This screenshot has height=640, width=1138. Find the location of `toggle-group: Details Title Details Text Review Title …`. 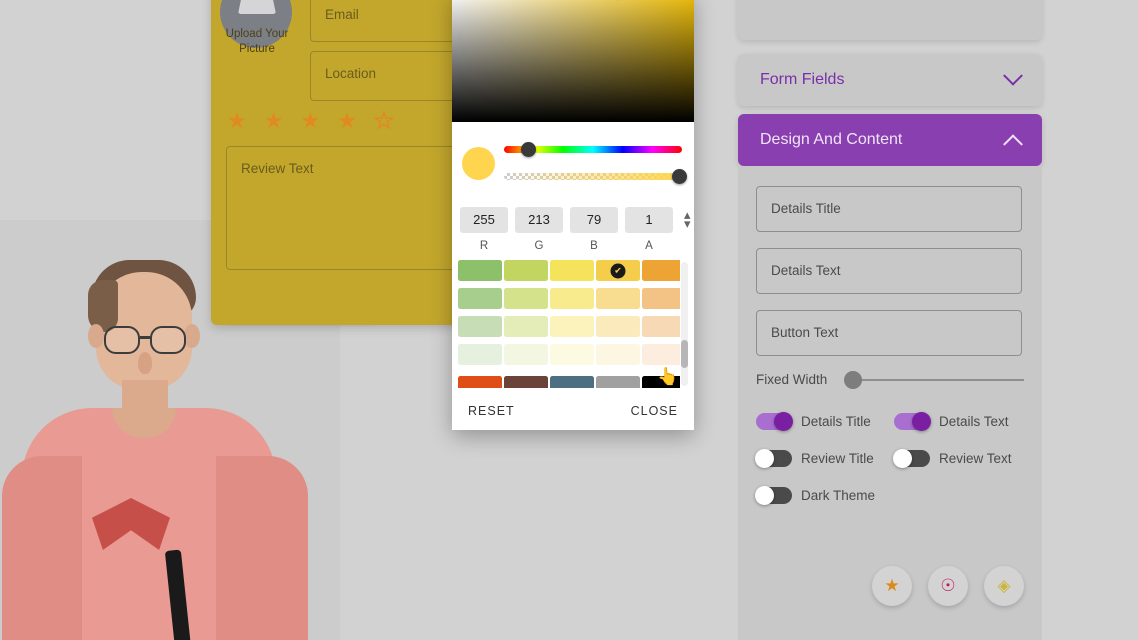

toggle-group: Details Title Details Text Review Title … is located at coordinates (889, 458).